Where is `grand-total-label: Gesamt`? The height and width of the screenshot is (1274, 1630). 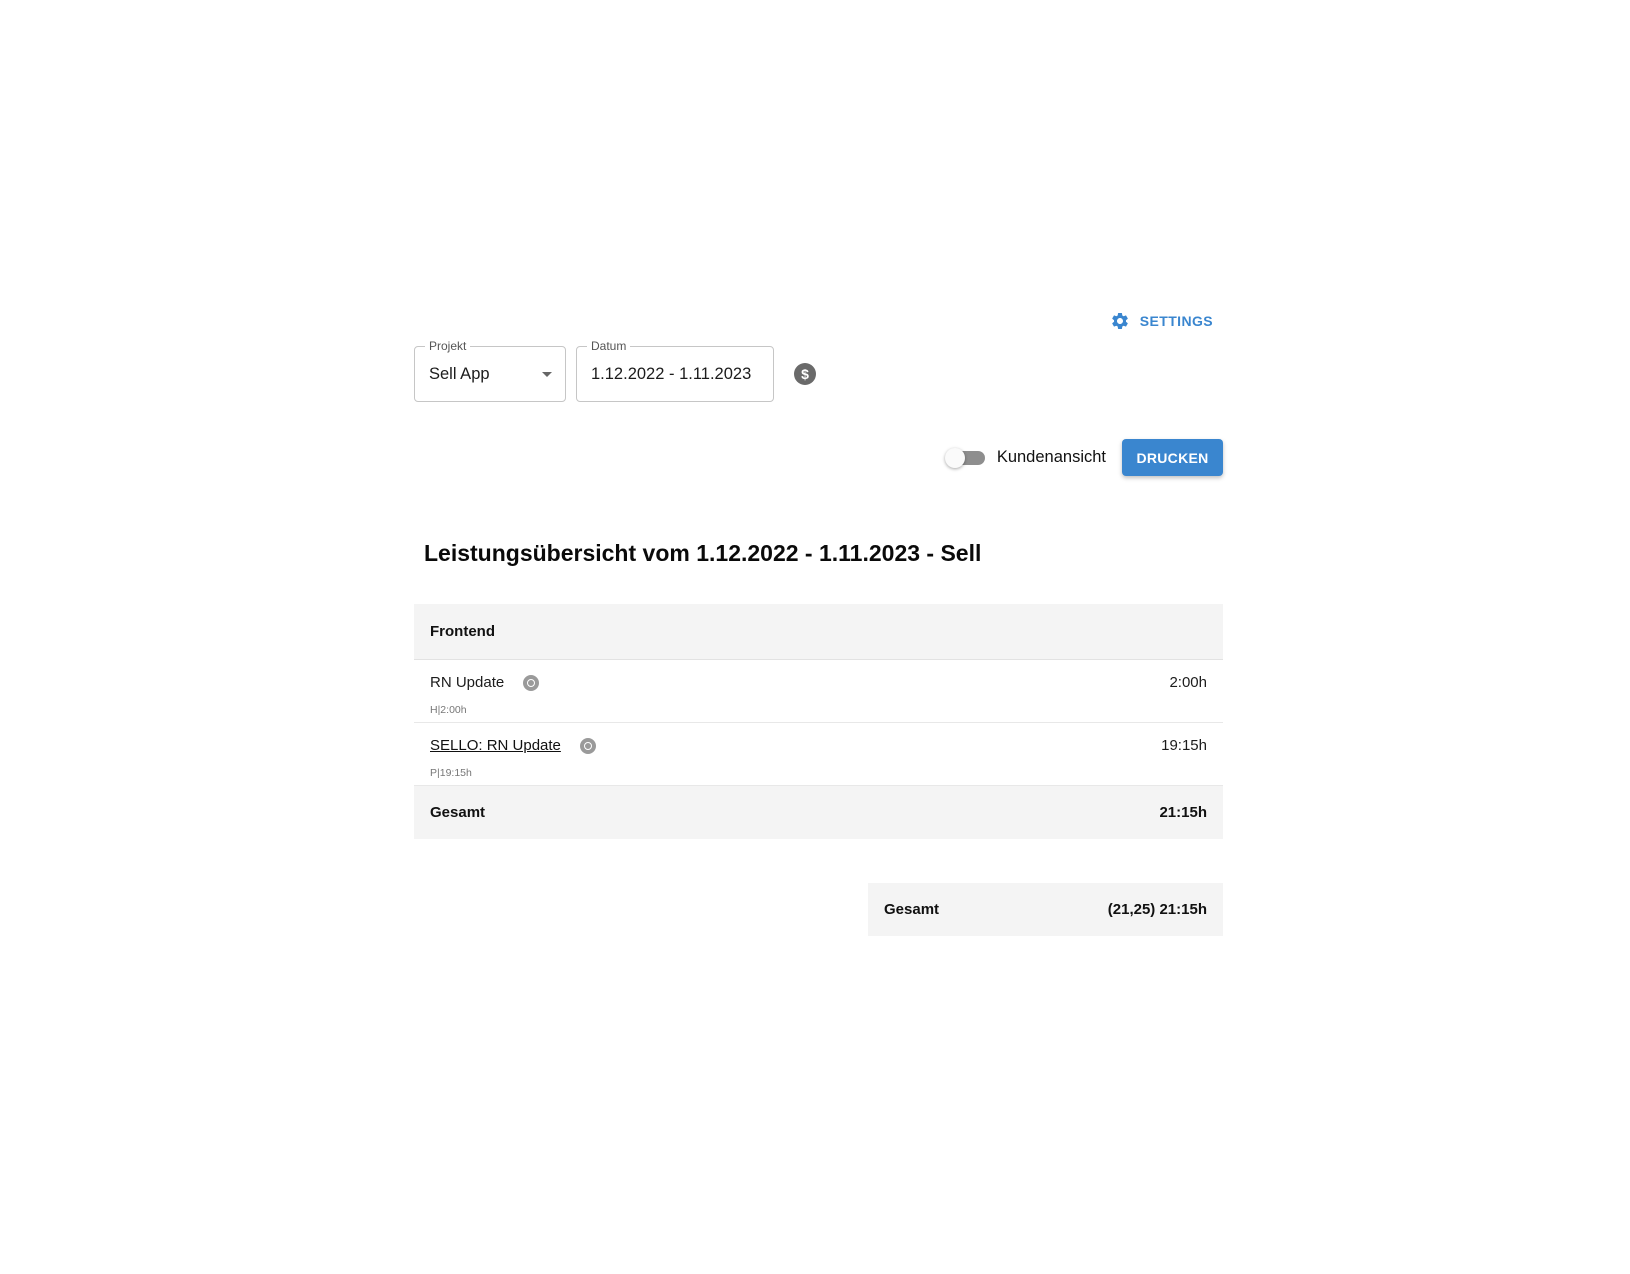
grand-total-label: Gesamt is located at coordinates (912, 909).